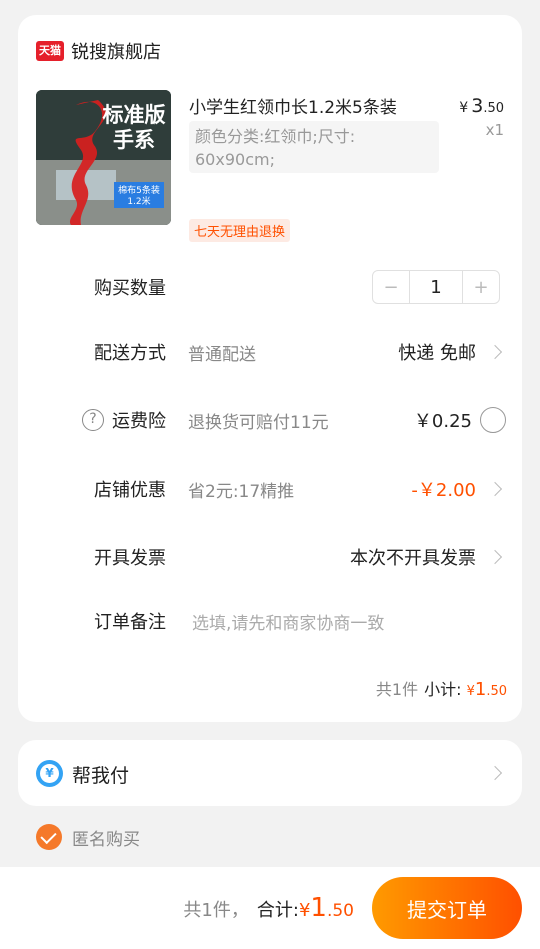 This screenshot has height=949, width=540. I want to click on invoice-label: 开具发票, so click(130, 558).